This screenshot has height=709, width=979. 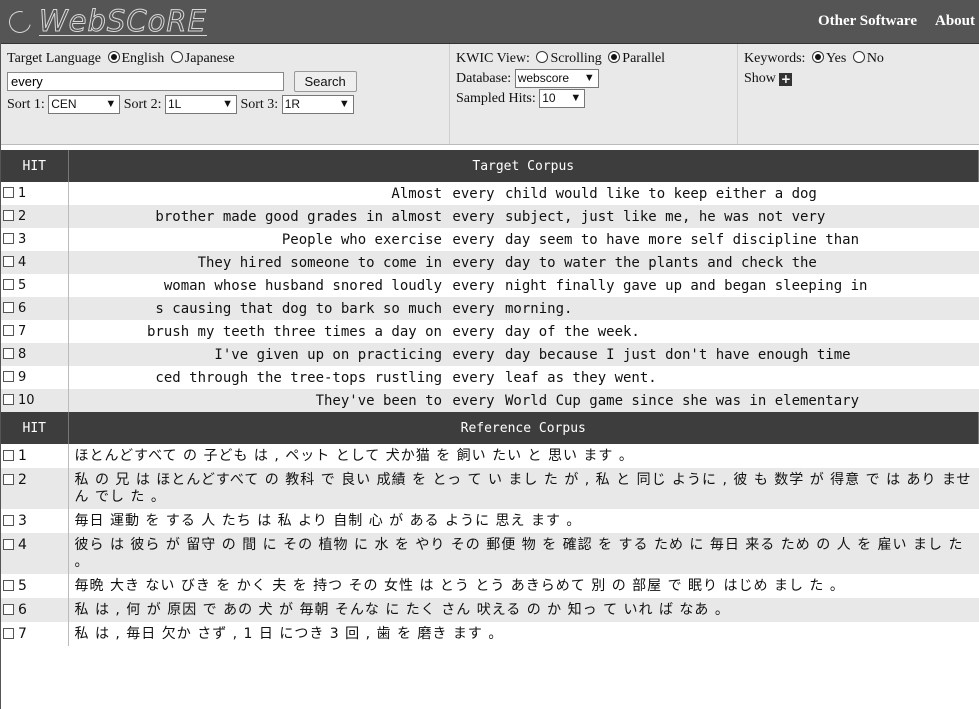 What do you see at coordinates (858, 57) in the screenshot?
I see `keywords-no-radio` at bounding box center [858, 57].